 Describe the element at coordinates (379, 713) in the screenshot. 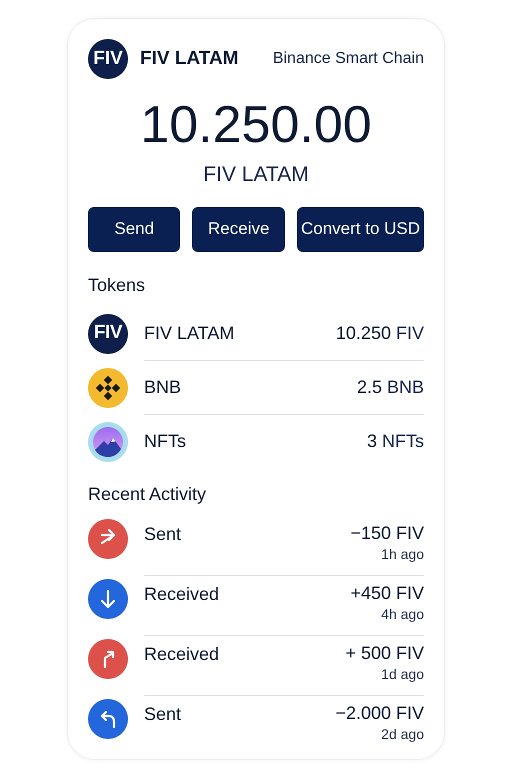

I see `activity-amount: −2.000 FIV` at that location.